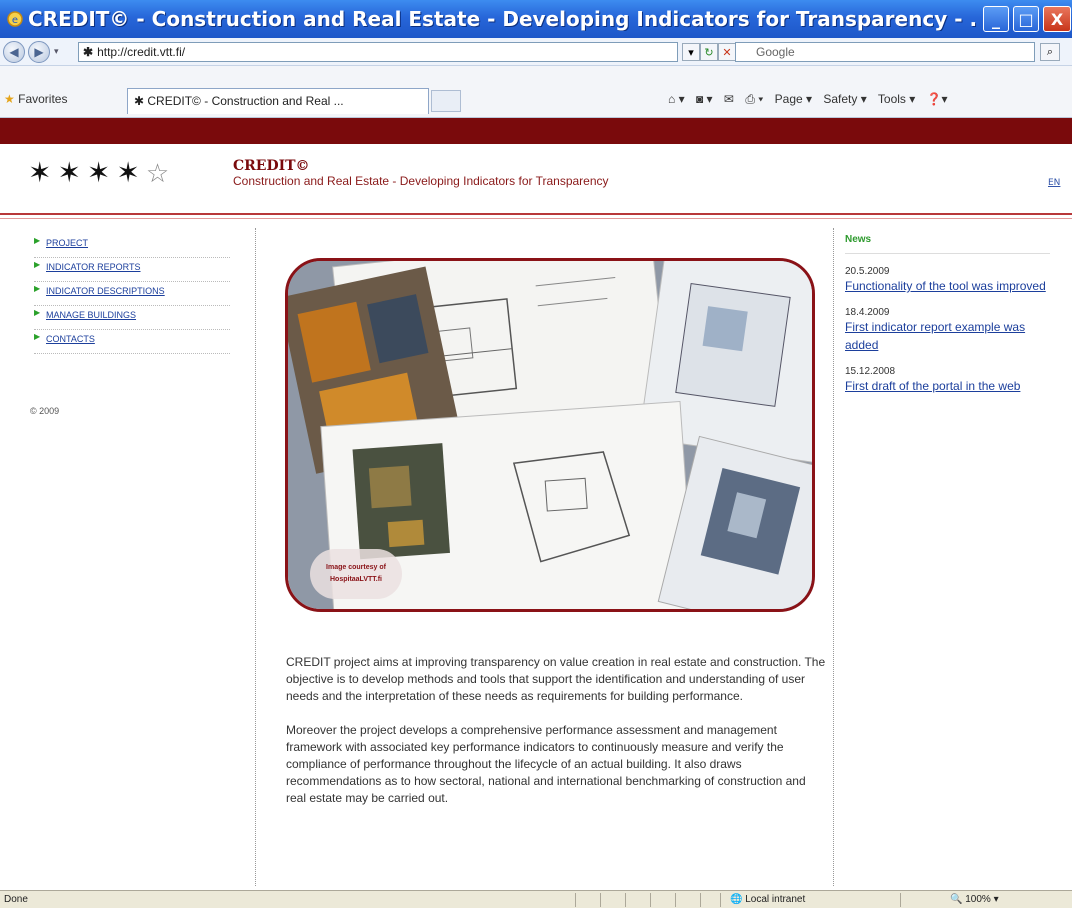 The image size is (1072, 908). I want to click on maximize-button: □, so click(1026, 19).